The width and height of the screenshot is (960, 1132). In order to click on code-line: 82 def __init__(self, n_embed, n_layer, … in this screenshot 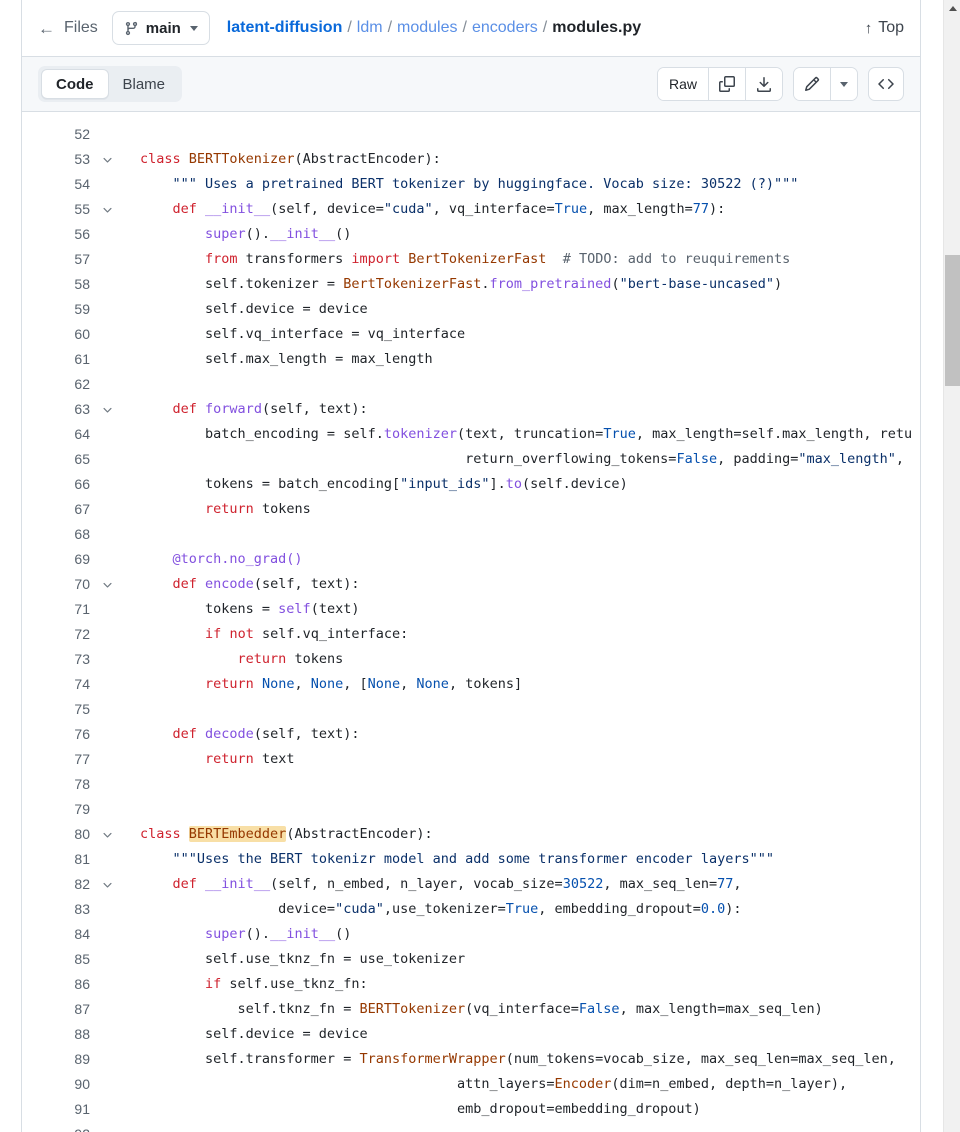, I will do `click(471, 884)`.